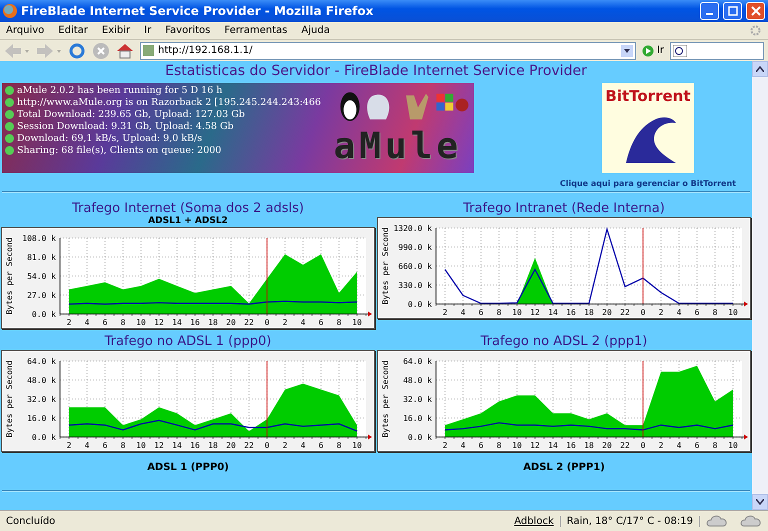 This screenshot has height=531, width=768. What do you see at coordinates (388, 51) in the screenshot?
I see `address-field: http://192.168.1.1/` at bounding box center [388, 51].